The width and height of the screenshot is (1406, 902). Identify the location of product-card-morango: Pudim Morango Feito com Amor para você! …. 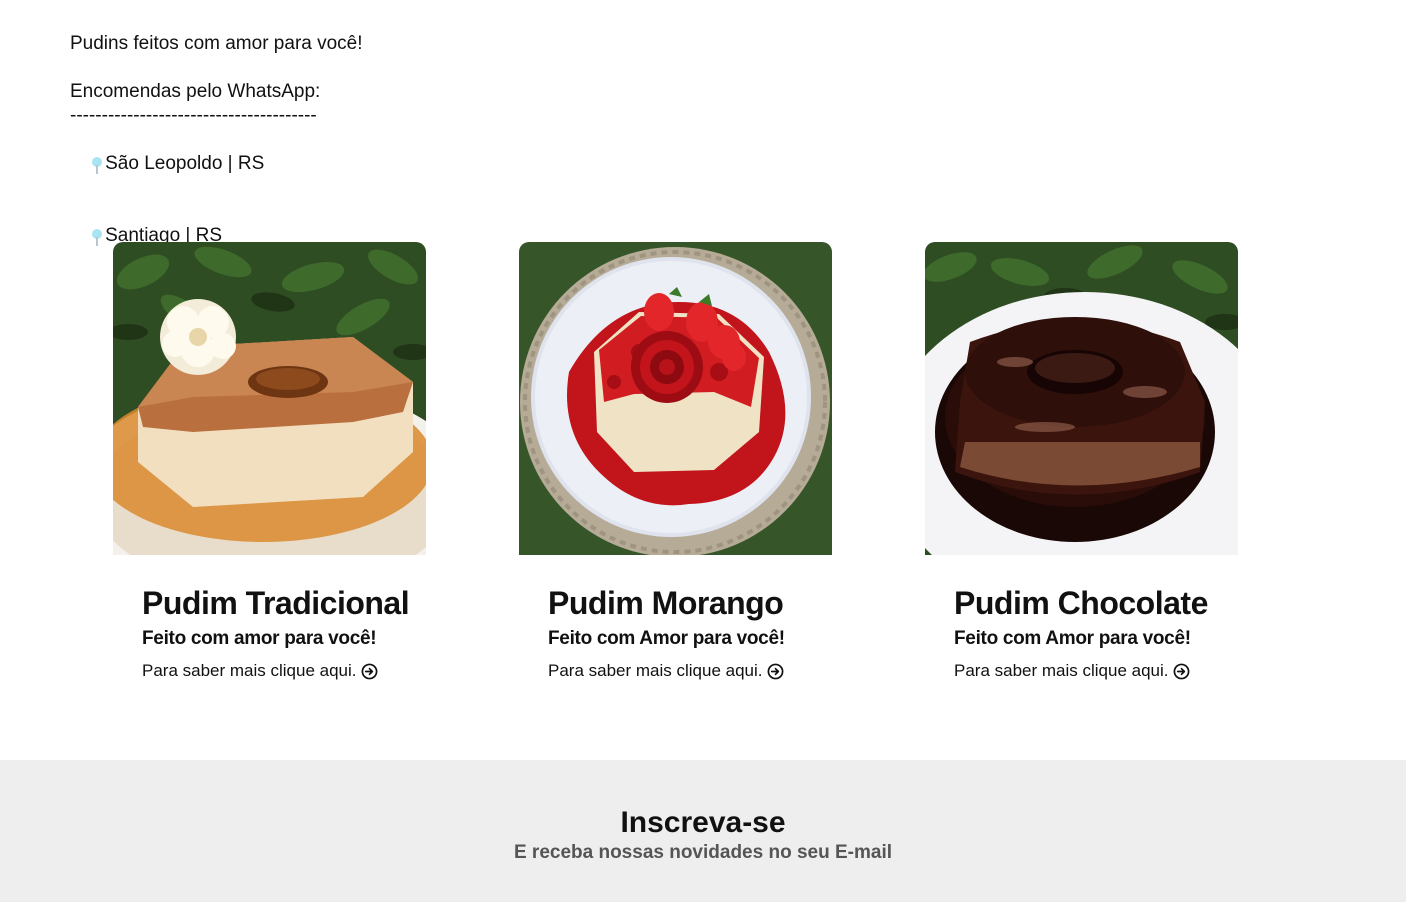
(675, 462).